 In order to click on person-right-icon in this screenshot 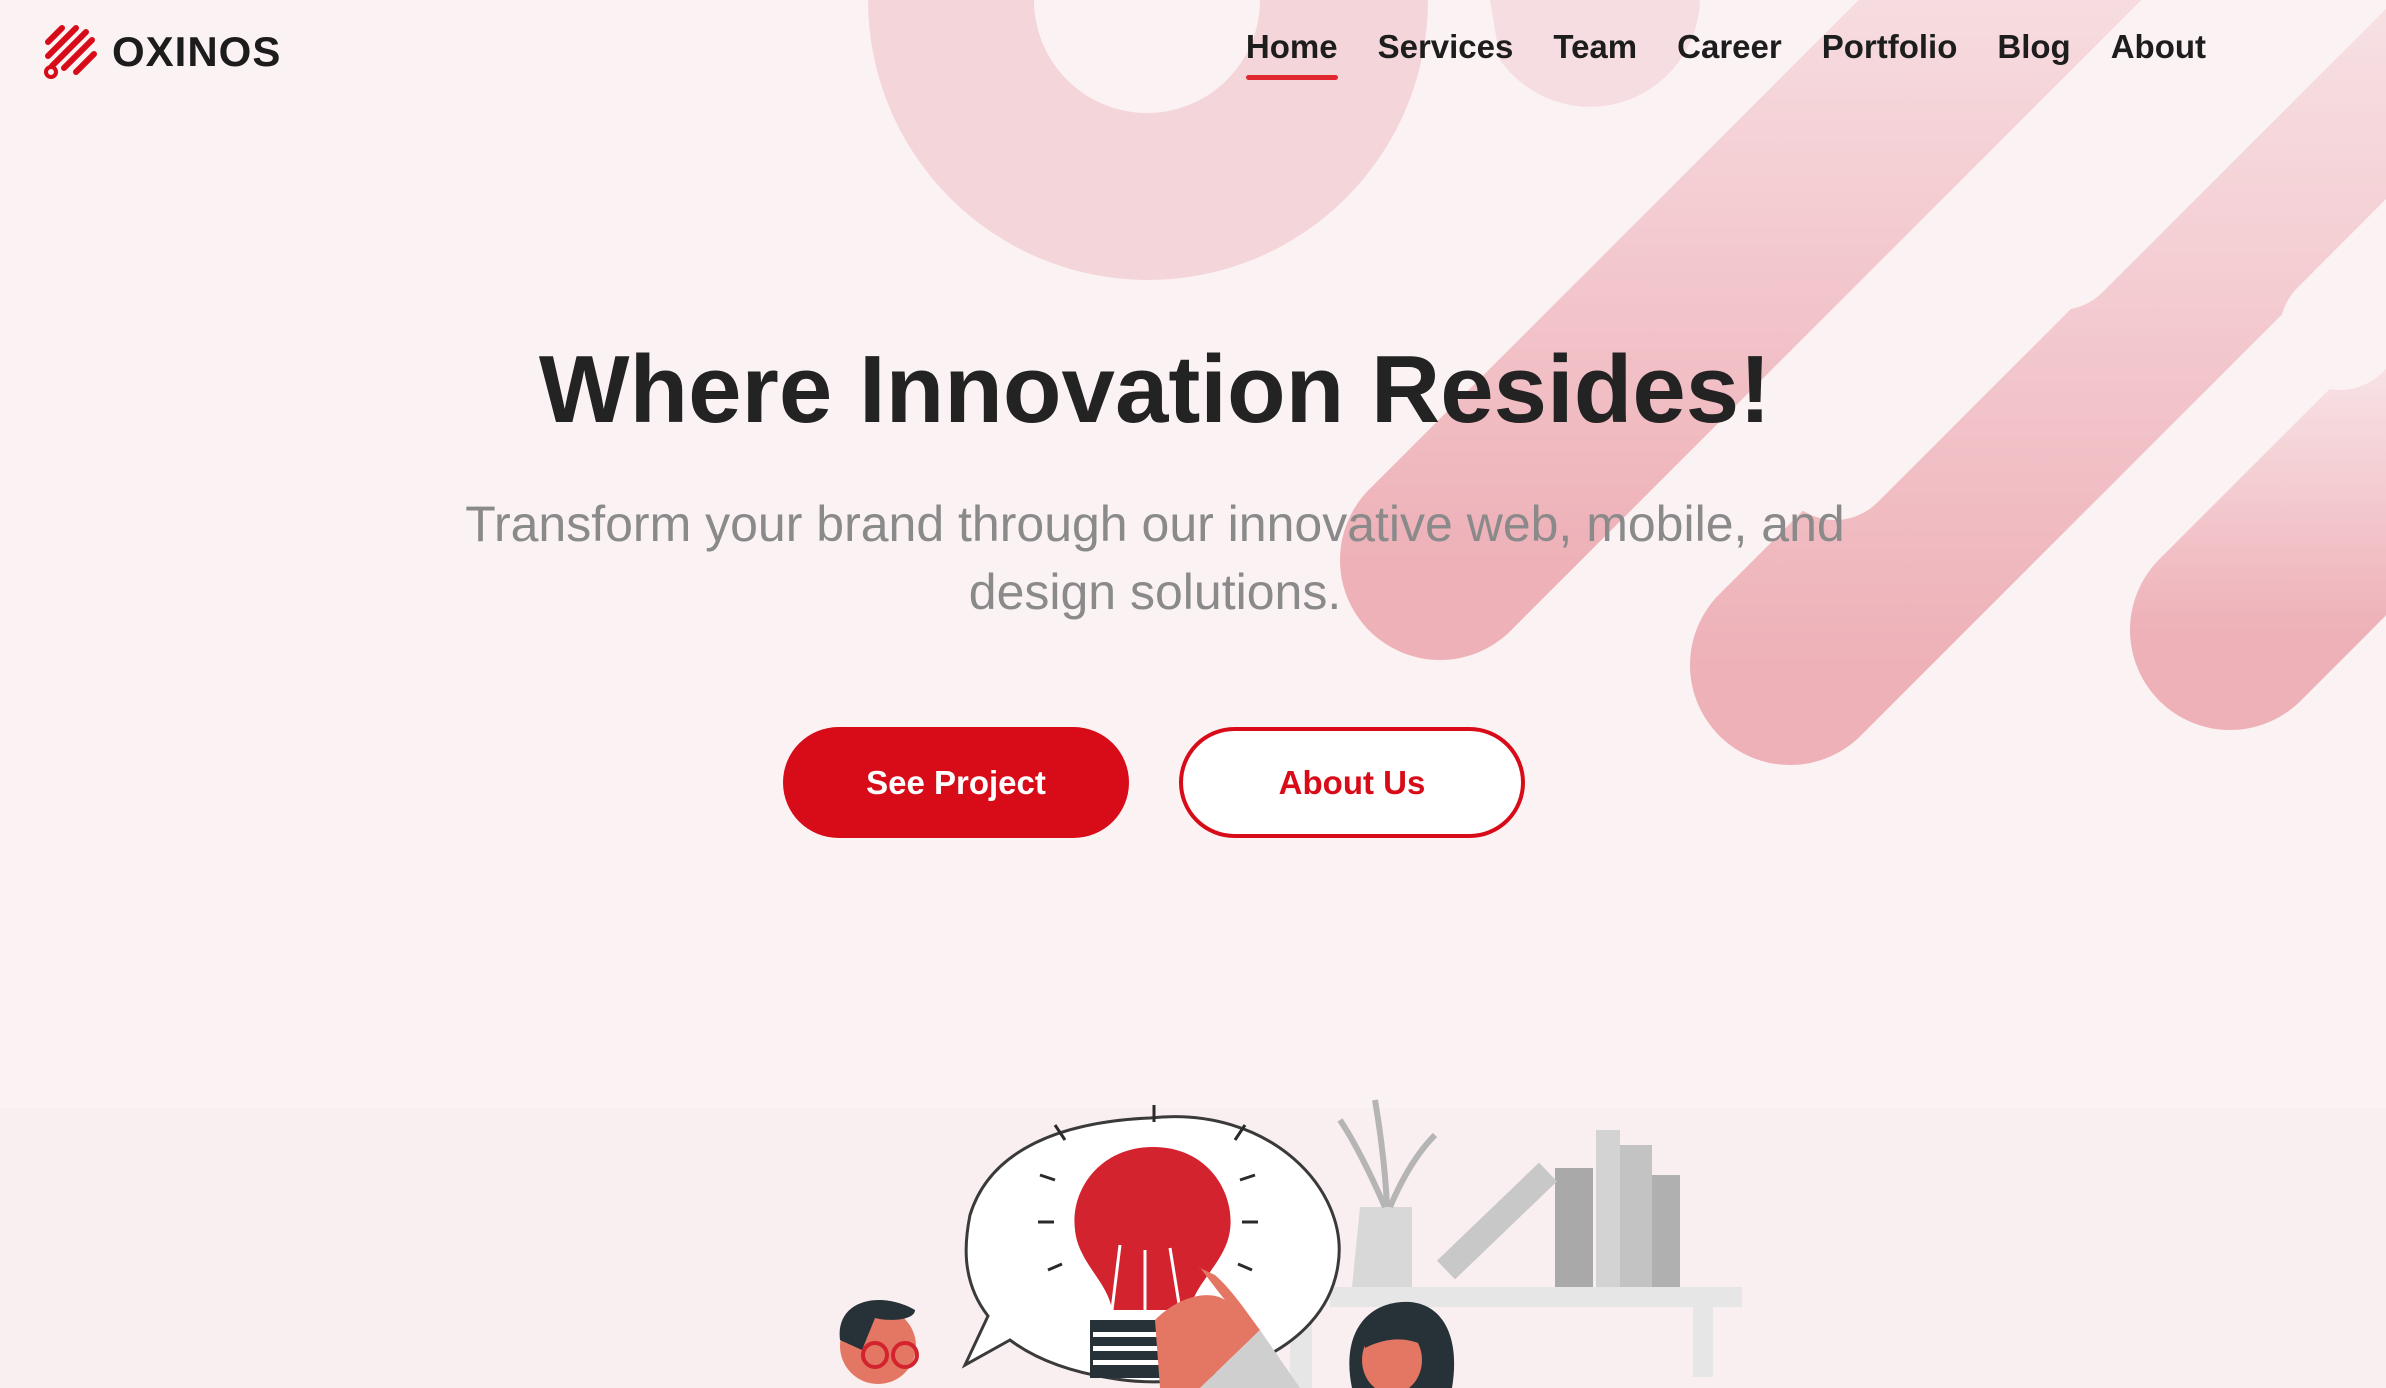, I will do `click(1402, 1344)`.